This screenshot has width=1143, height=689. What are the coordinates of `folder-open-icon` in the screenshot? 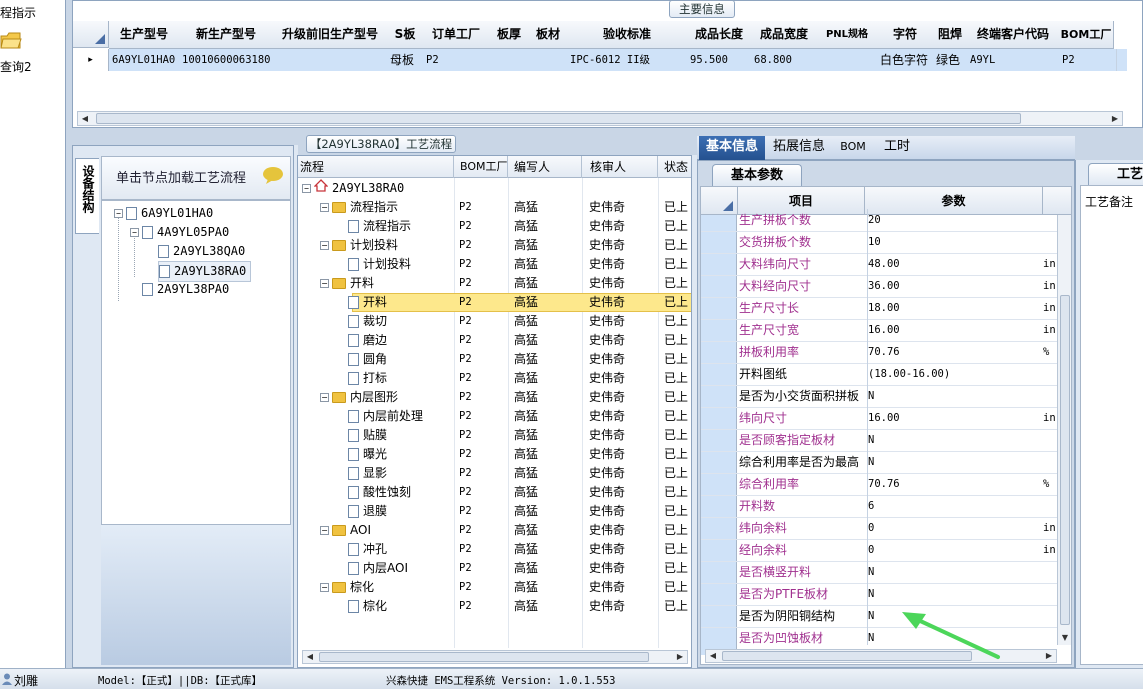 It's located at (11, 40).